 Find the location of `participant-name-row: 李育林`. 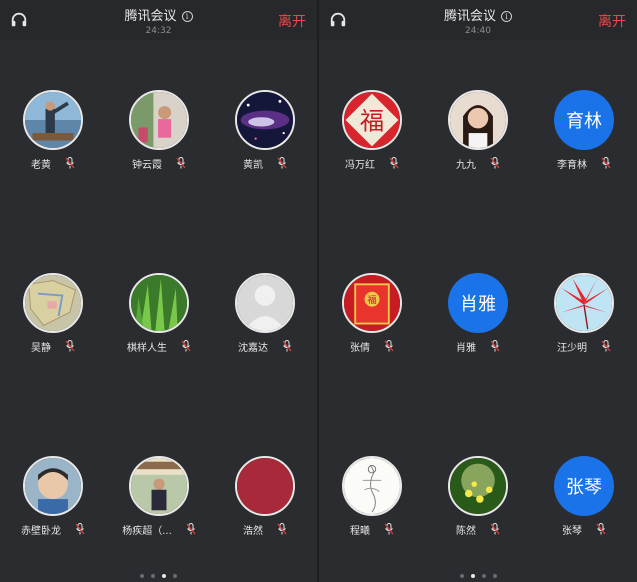

participant-name-row: 李育林 is located at coordinates (584, 163).